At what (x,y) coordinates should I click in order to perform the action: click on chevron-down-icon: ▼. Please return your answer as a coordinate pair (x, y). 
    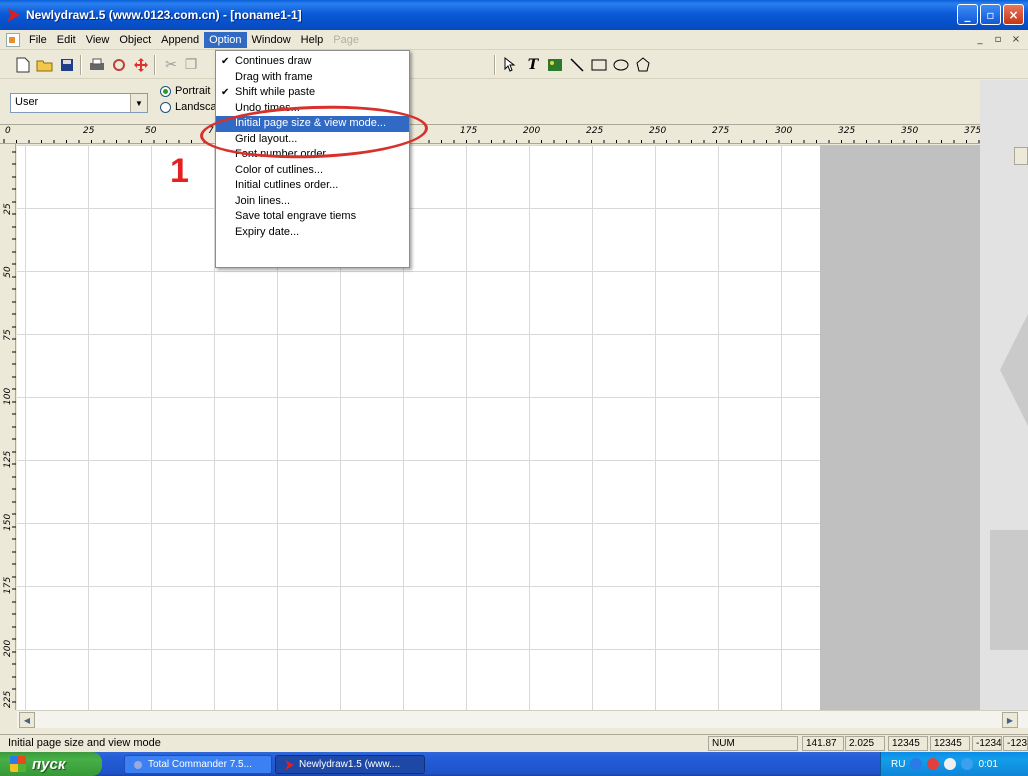
    Looking at the image, I should click on (138, 103).